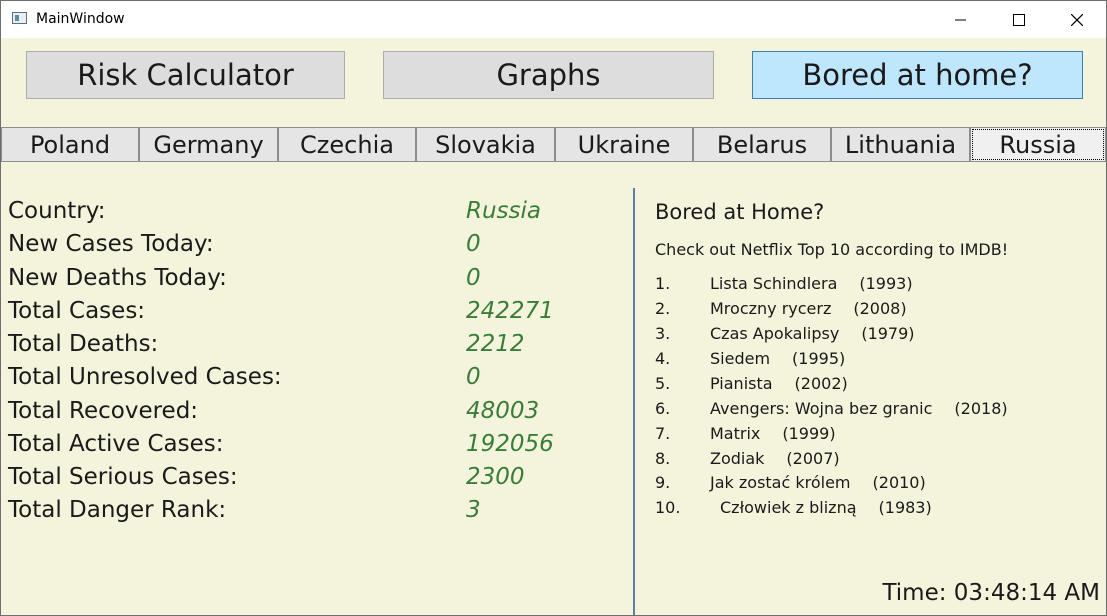  Describe the element at coordinates (1038, 144) in the screenshot. I see `tab-russia: Russia` at that location.